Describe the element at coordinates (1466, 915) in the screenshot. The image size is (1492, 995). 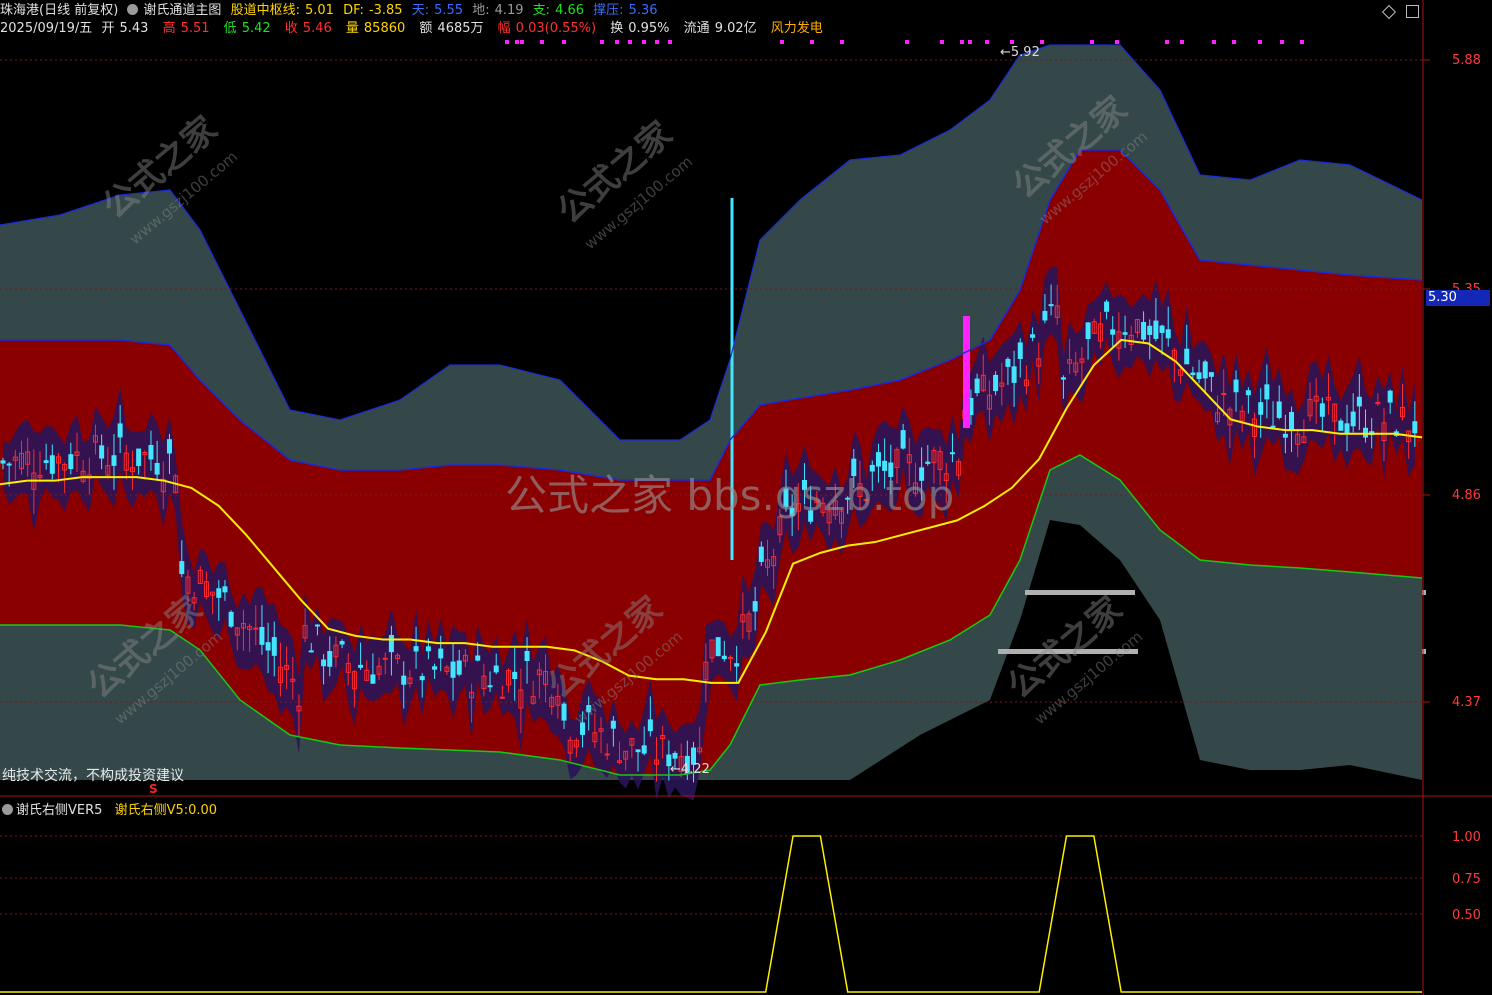
I see `sub-axis-label: 0.50` at that location.